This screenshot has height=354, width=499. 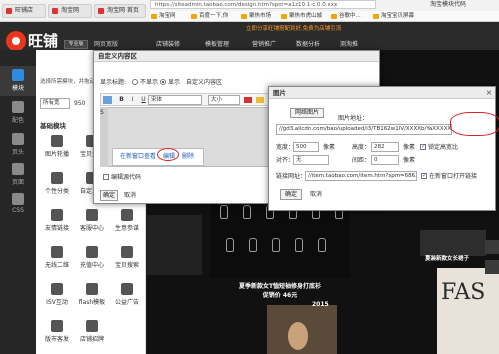 I want to click on sidebar-item-header: 页头, so click(x=18, y=145).